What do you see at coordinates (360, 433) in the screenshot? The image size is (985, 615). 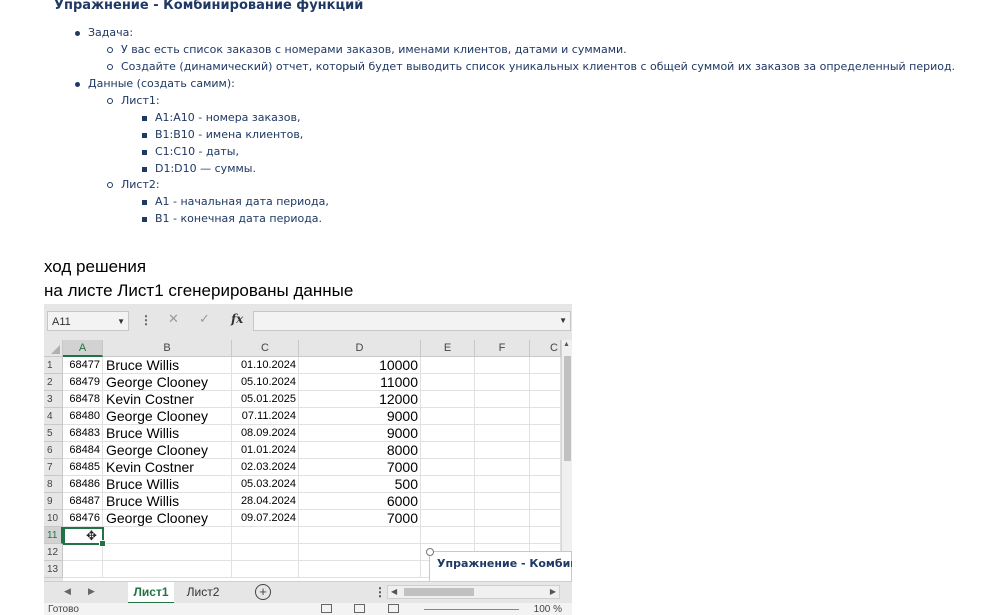 I see `table-cell: 9000` at bounding box center [360, 433].